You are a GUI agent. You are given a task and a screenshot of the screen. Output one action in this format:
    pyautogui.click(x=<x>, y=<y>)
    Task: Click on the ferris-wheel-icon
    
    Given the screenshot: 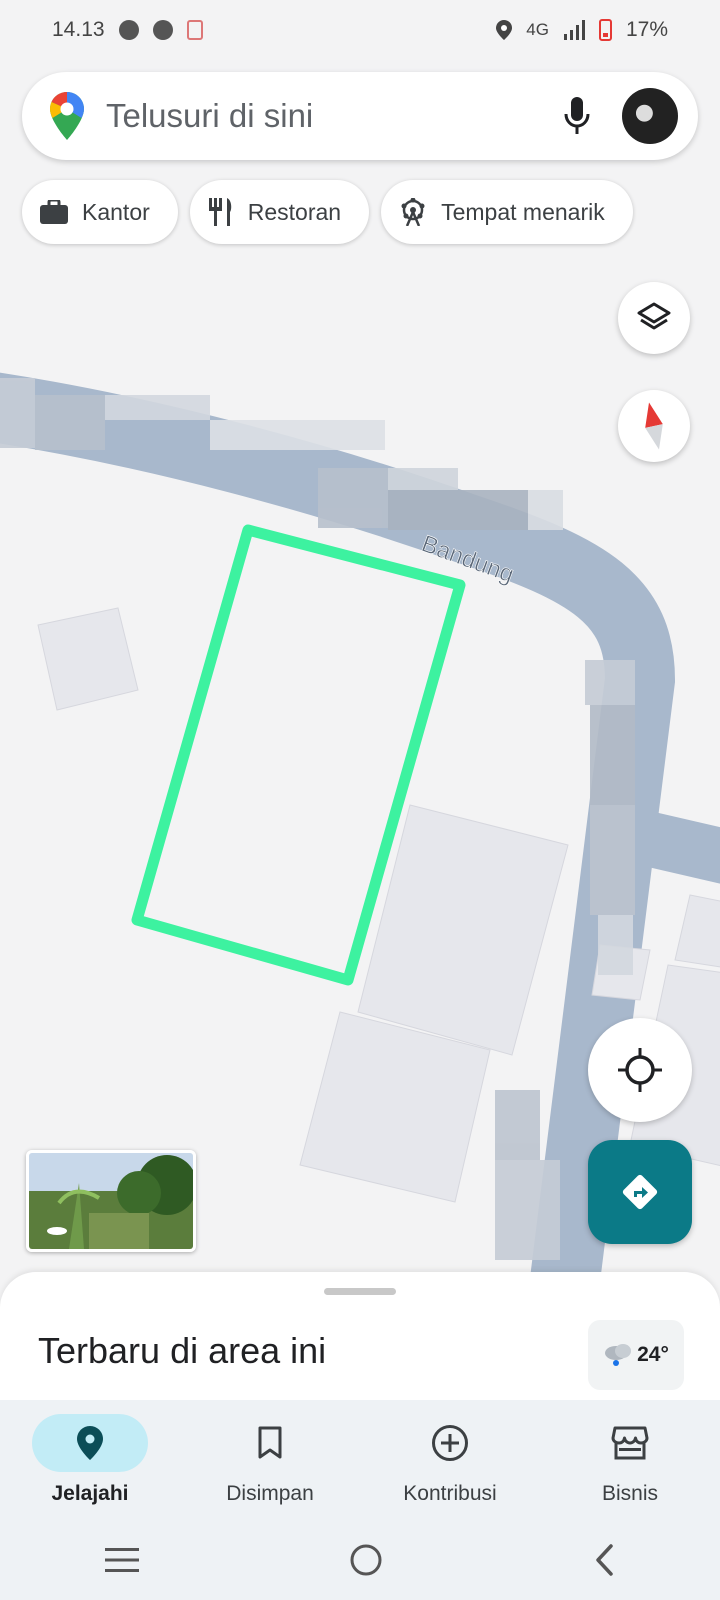 What is the action you would take?
    pyautogui.click(x=413, y=212)
    